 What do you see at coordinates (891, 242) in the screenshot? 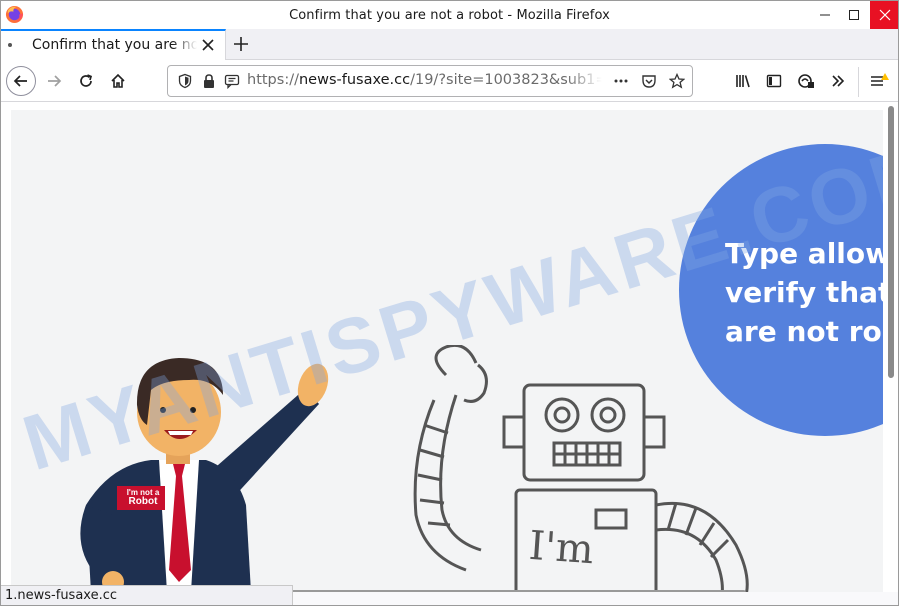
I see `scrollbar-thumb` at bounding box center [891, 242].